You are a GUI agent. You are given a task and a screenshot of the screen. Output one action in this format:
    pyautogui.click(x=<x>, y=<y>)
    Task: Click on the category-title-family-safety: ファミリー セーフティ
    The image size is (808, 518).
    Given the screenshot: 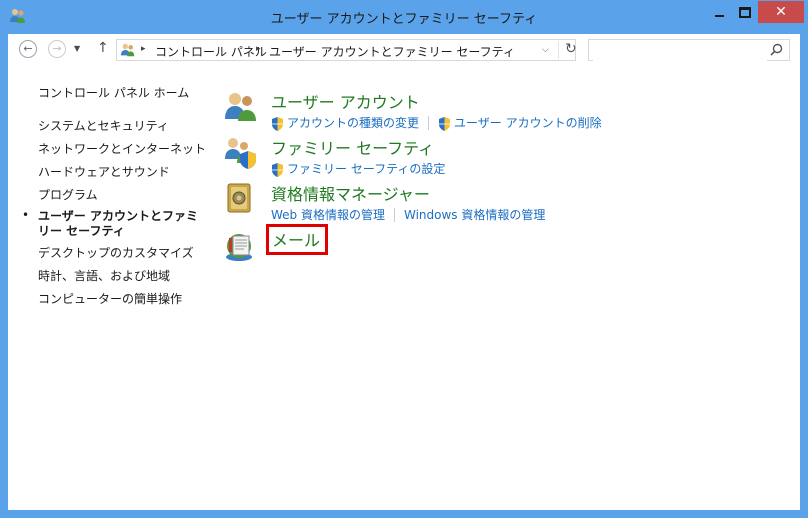 What is the action you would take?
    pyautogui.click(x=352, y=147)
    